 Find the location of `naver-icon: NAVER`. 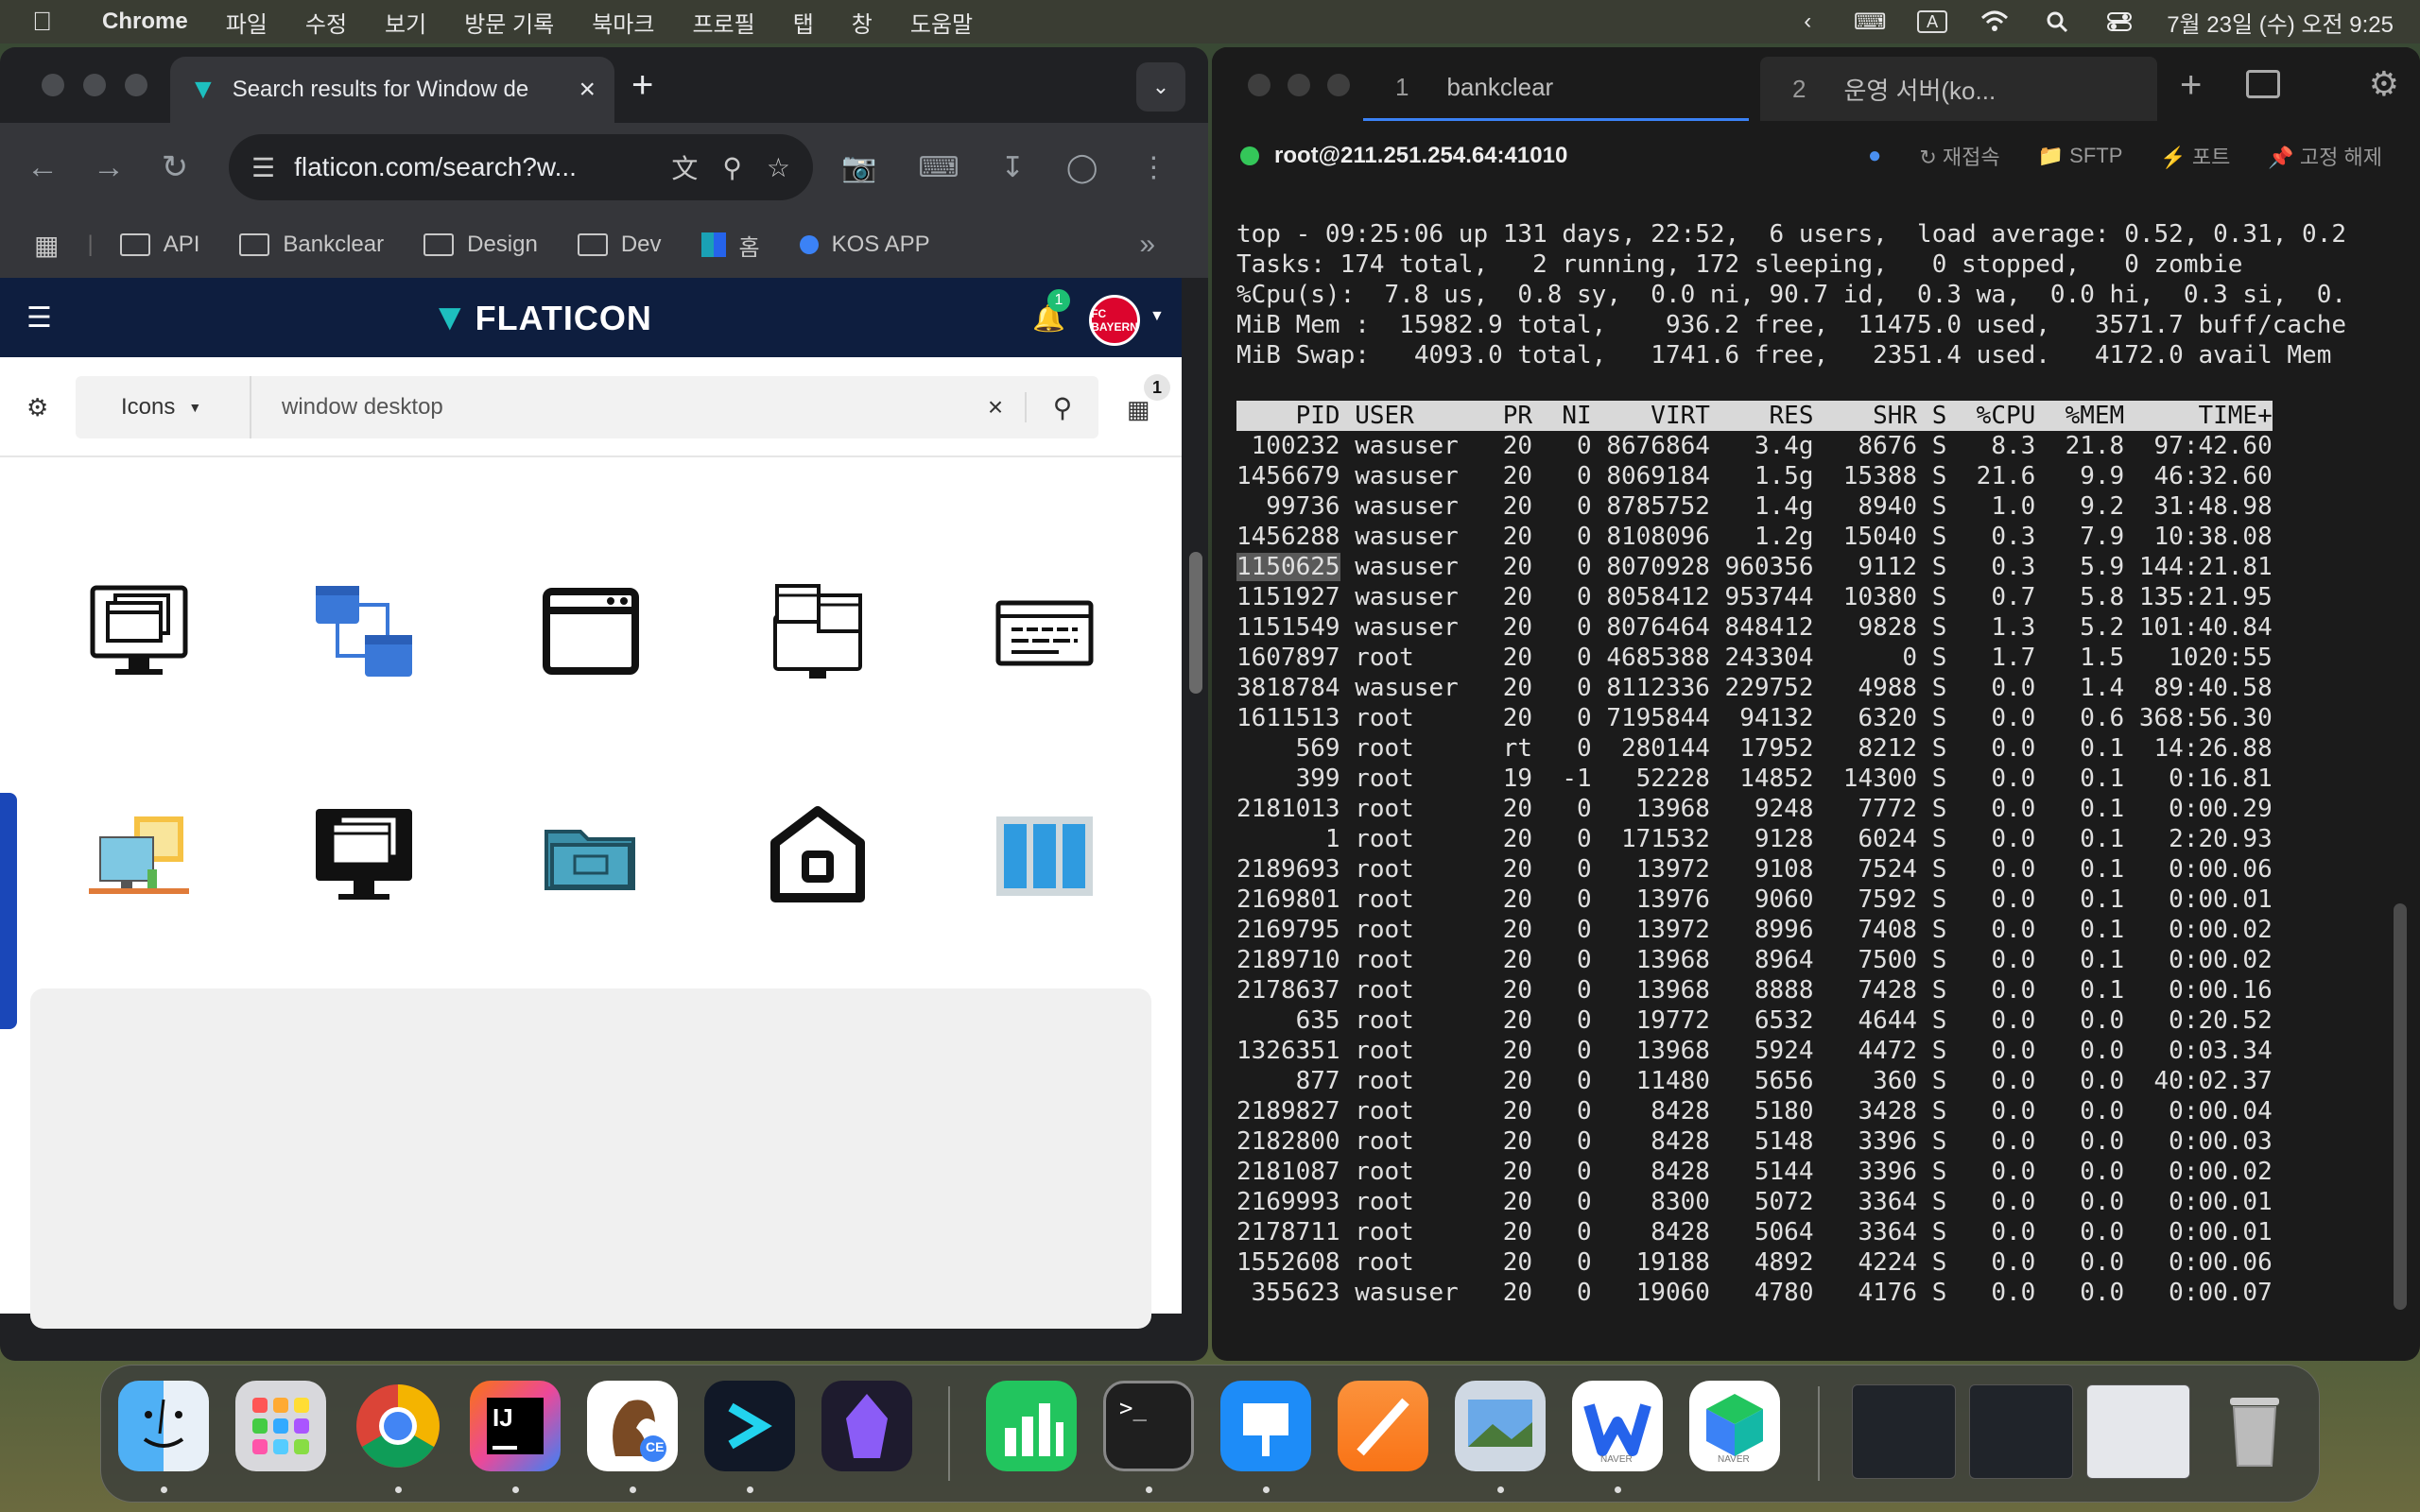

naver-icon: NAVER is located at coordinates (1734, 1426).